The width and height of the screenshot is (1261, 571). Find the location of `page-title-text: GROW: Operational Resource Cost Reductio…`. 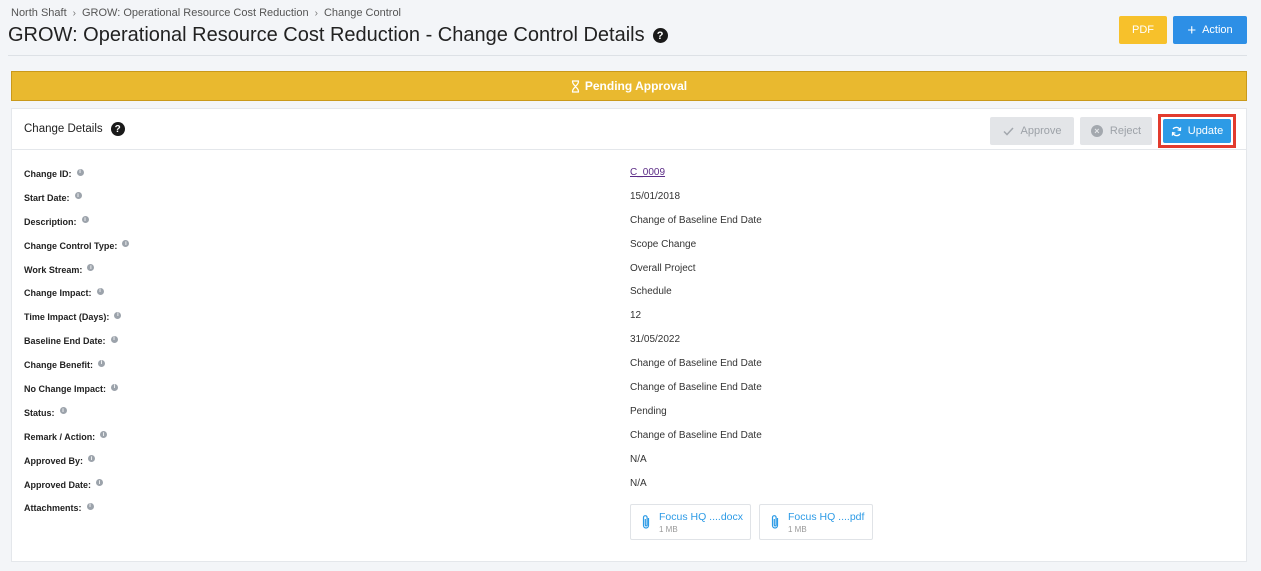

page-title-text: GROW: Operational Resource Cost Reductio… is located at coordinates (326, 35).